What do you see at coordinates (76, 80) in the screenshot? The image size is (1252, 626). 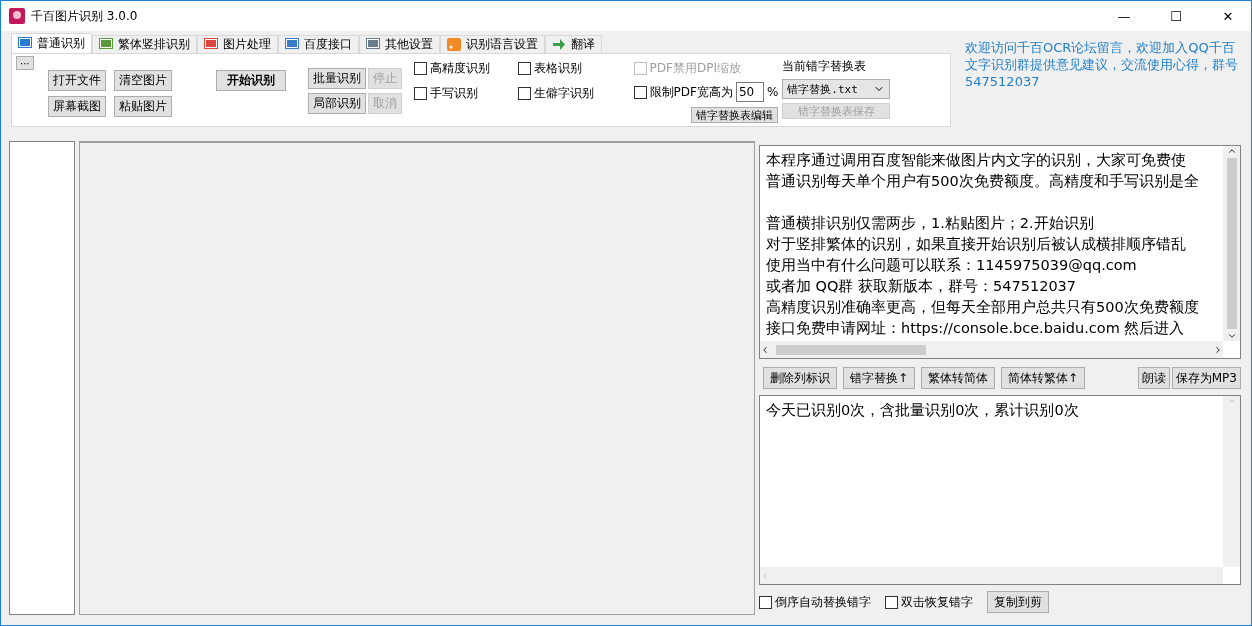 I see `toolbar-button: 打开文件` at bounding box center [76, 80].